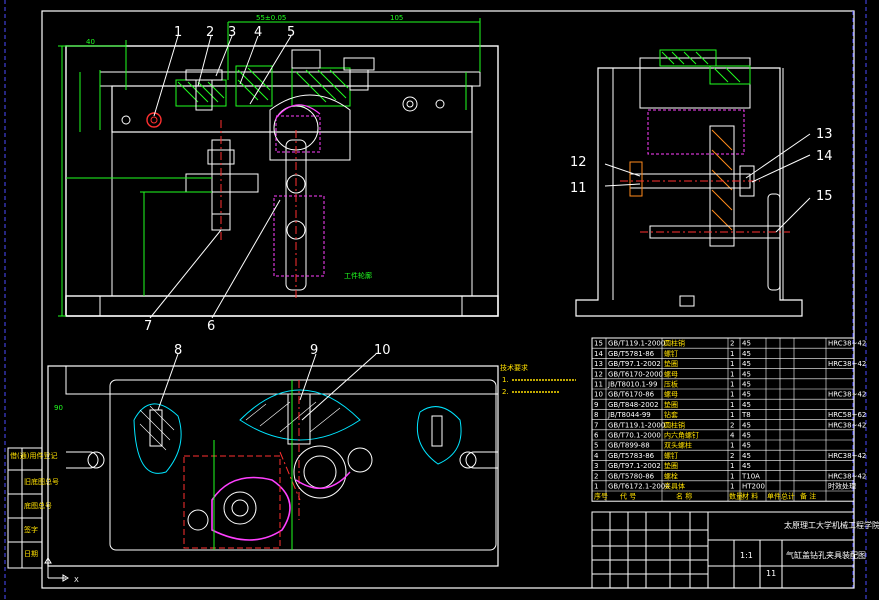  I want to click on parts-row-code: GB/T899-88, so click(629, 446).